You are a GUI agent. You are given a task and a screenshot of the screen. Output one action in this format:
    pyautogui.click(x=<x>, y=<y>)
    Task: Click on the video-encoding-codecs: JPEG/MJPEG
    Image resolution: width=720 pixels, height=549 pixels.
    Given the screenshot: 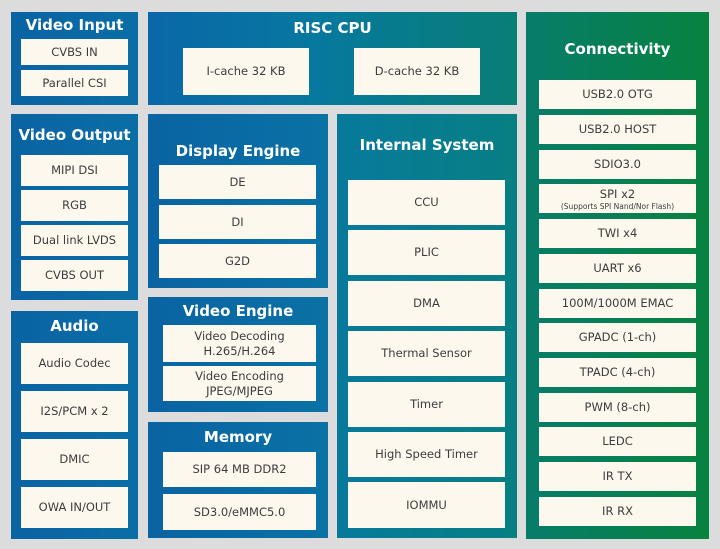 What is the action you would take?
    pyautogui.click(x=239, y=390)
    